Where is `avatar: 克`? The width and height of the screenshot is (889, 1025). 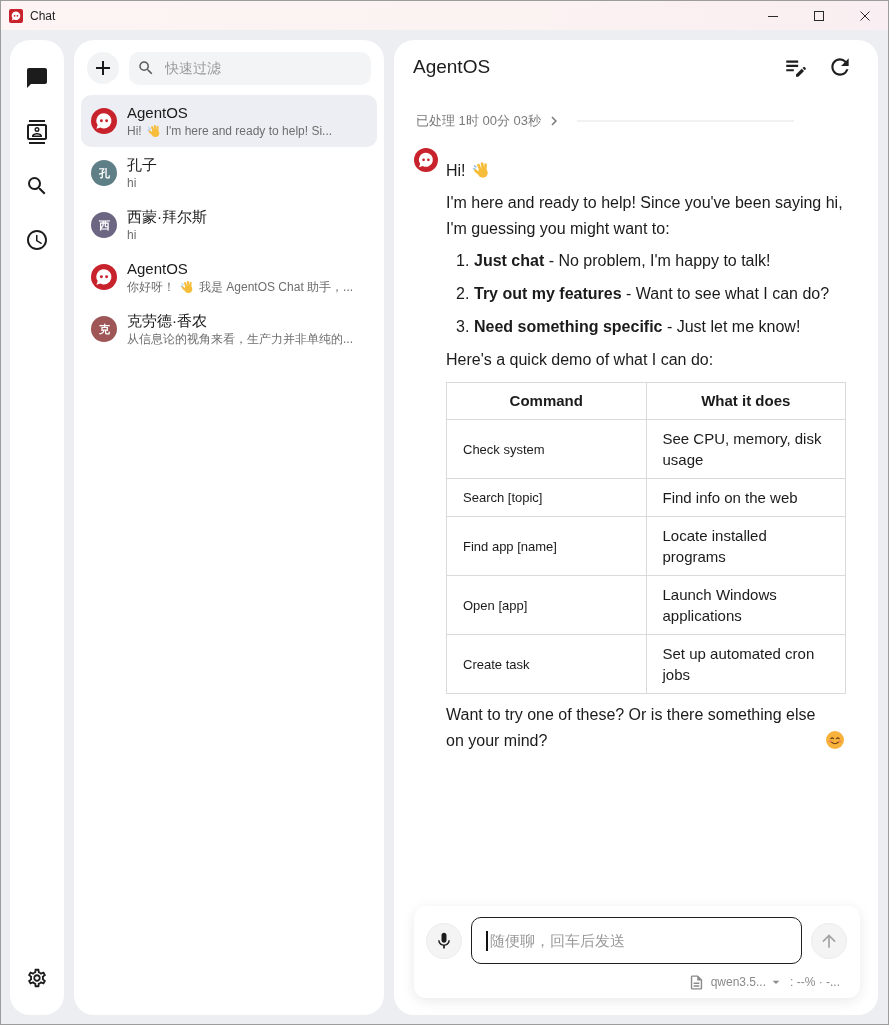
avatar: 克 is located at coordinates (104, 329).